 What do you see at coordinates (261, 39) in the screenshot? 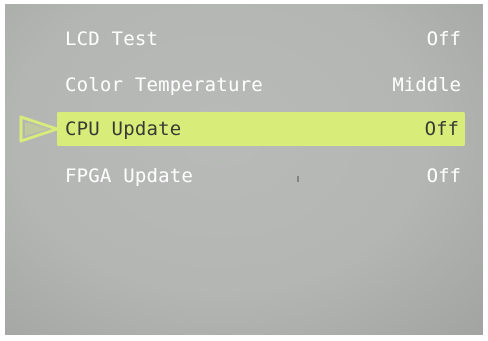
I see `menu-item-lcd-test: LCD Test Off` at bounding box center [261, 39].